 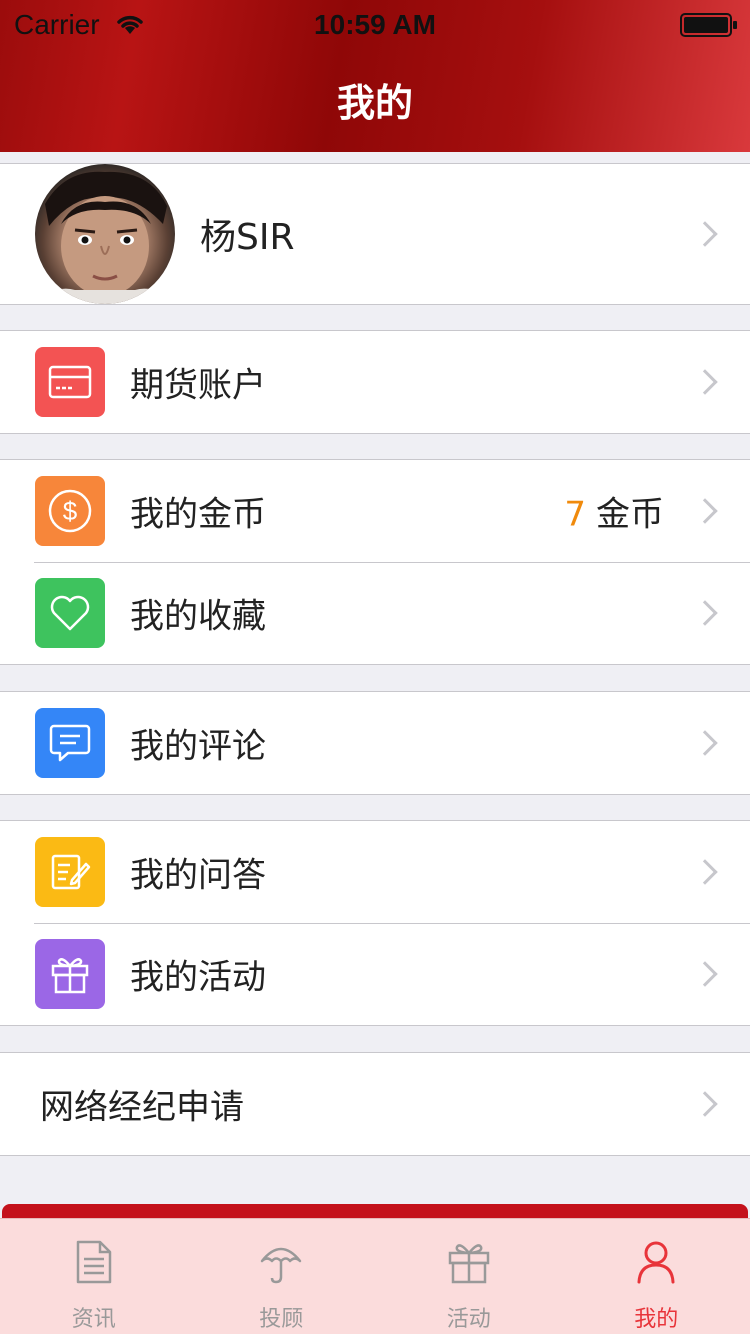 I want to click on dollar-coin-icon: $, so click(x=70, y=511).